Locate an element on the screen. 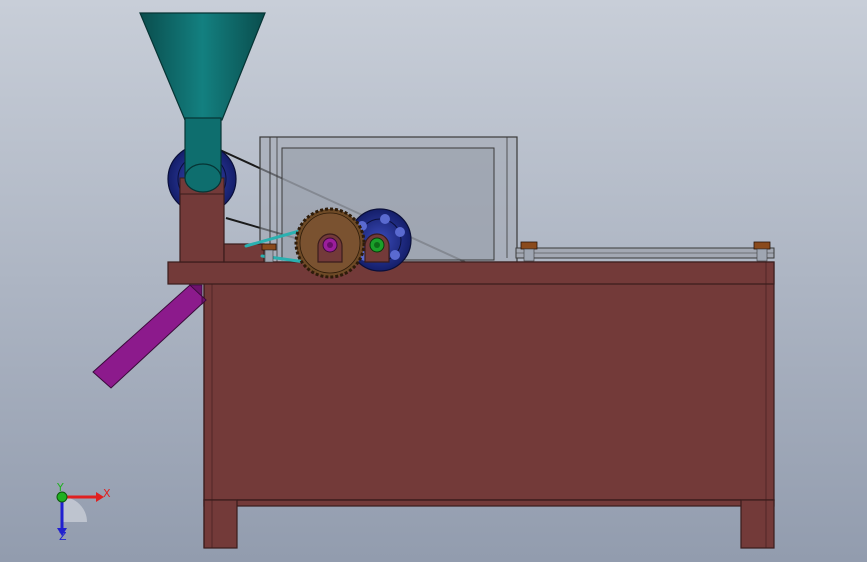 The image size is (867, 562). frame-leg-left is located at coordinates (220, 524).